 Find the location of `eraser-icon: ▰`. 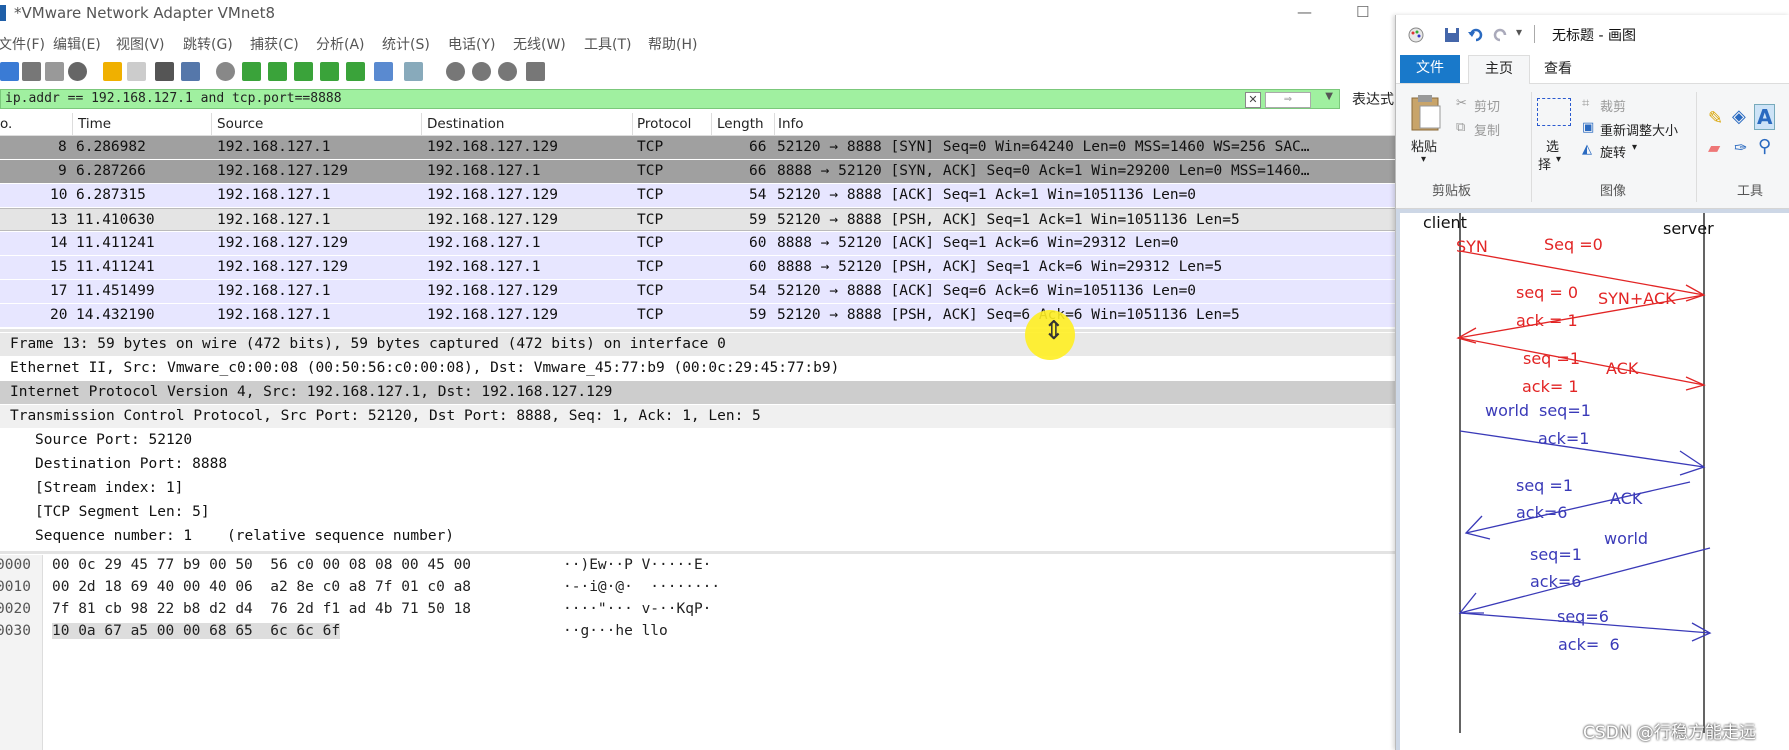

eraser-icon: ▰ is located at coordinates (1714, 147).